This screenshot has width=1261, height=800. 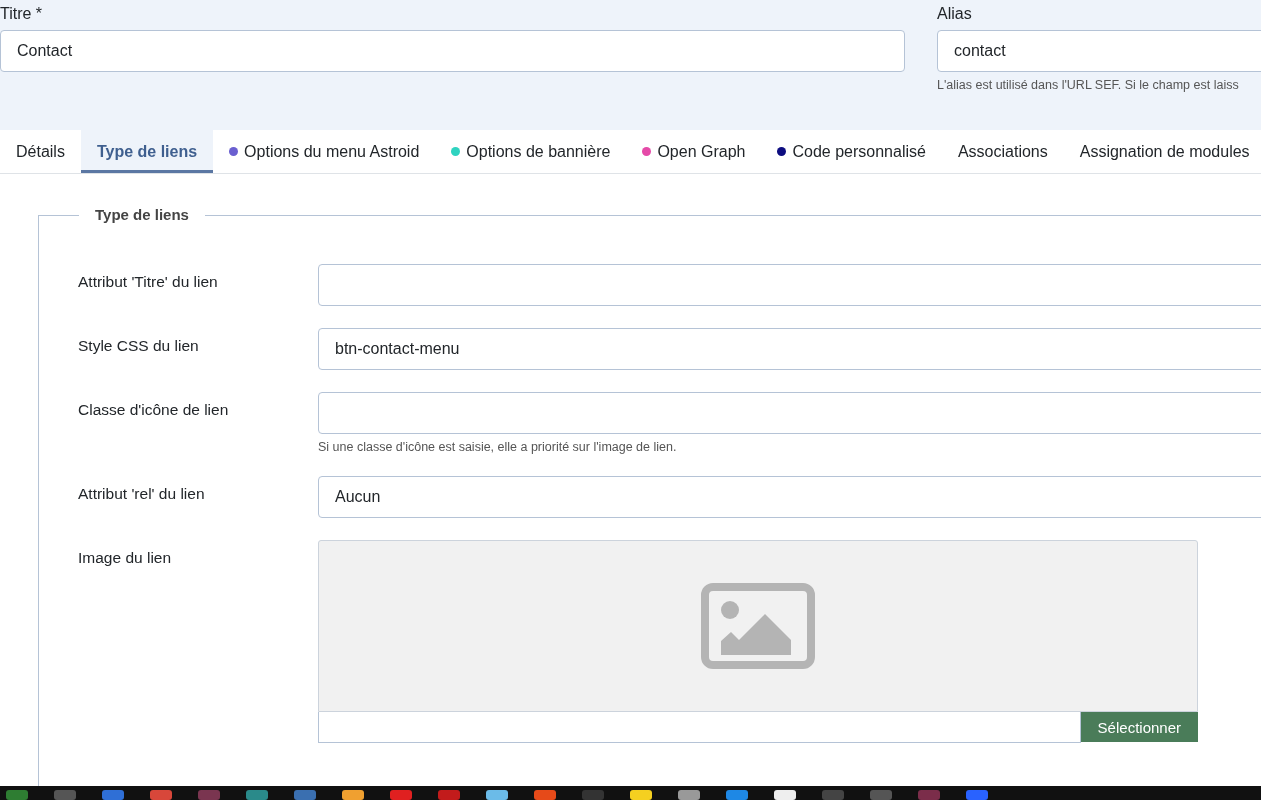 I want to click on input-field: btn-contact-menu, so click(x=789, y=349).